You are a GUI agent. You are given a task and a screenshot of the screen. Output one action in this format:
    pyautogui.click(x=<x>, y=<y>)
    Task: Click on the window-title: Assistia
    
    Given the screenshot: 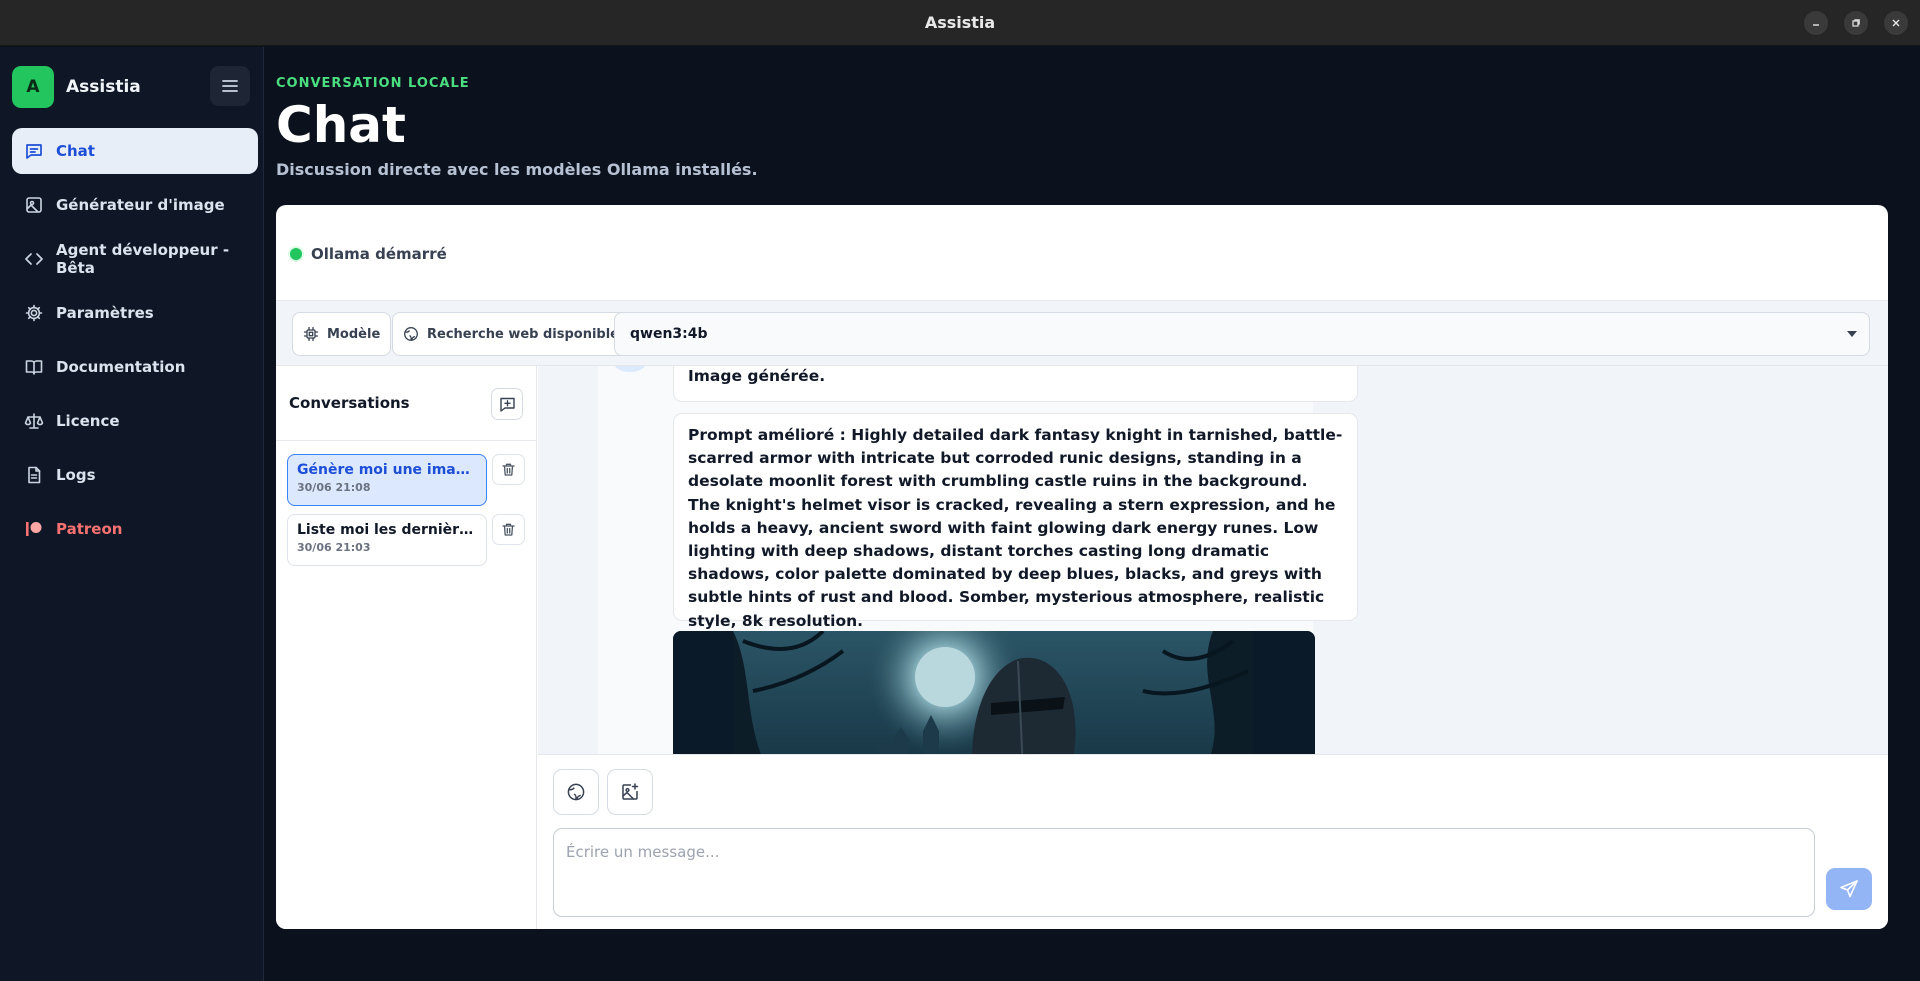 What is the action you would take?
    pyautogui.click(x=960, y=22)
    